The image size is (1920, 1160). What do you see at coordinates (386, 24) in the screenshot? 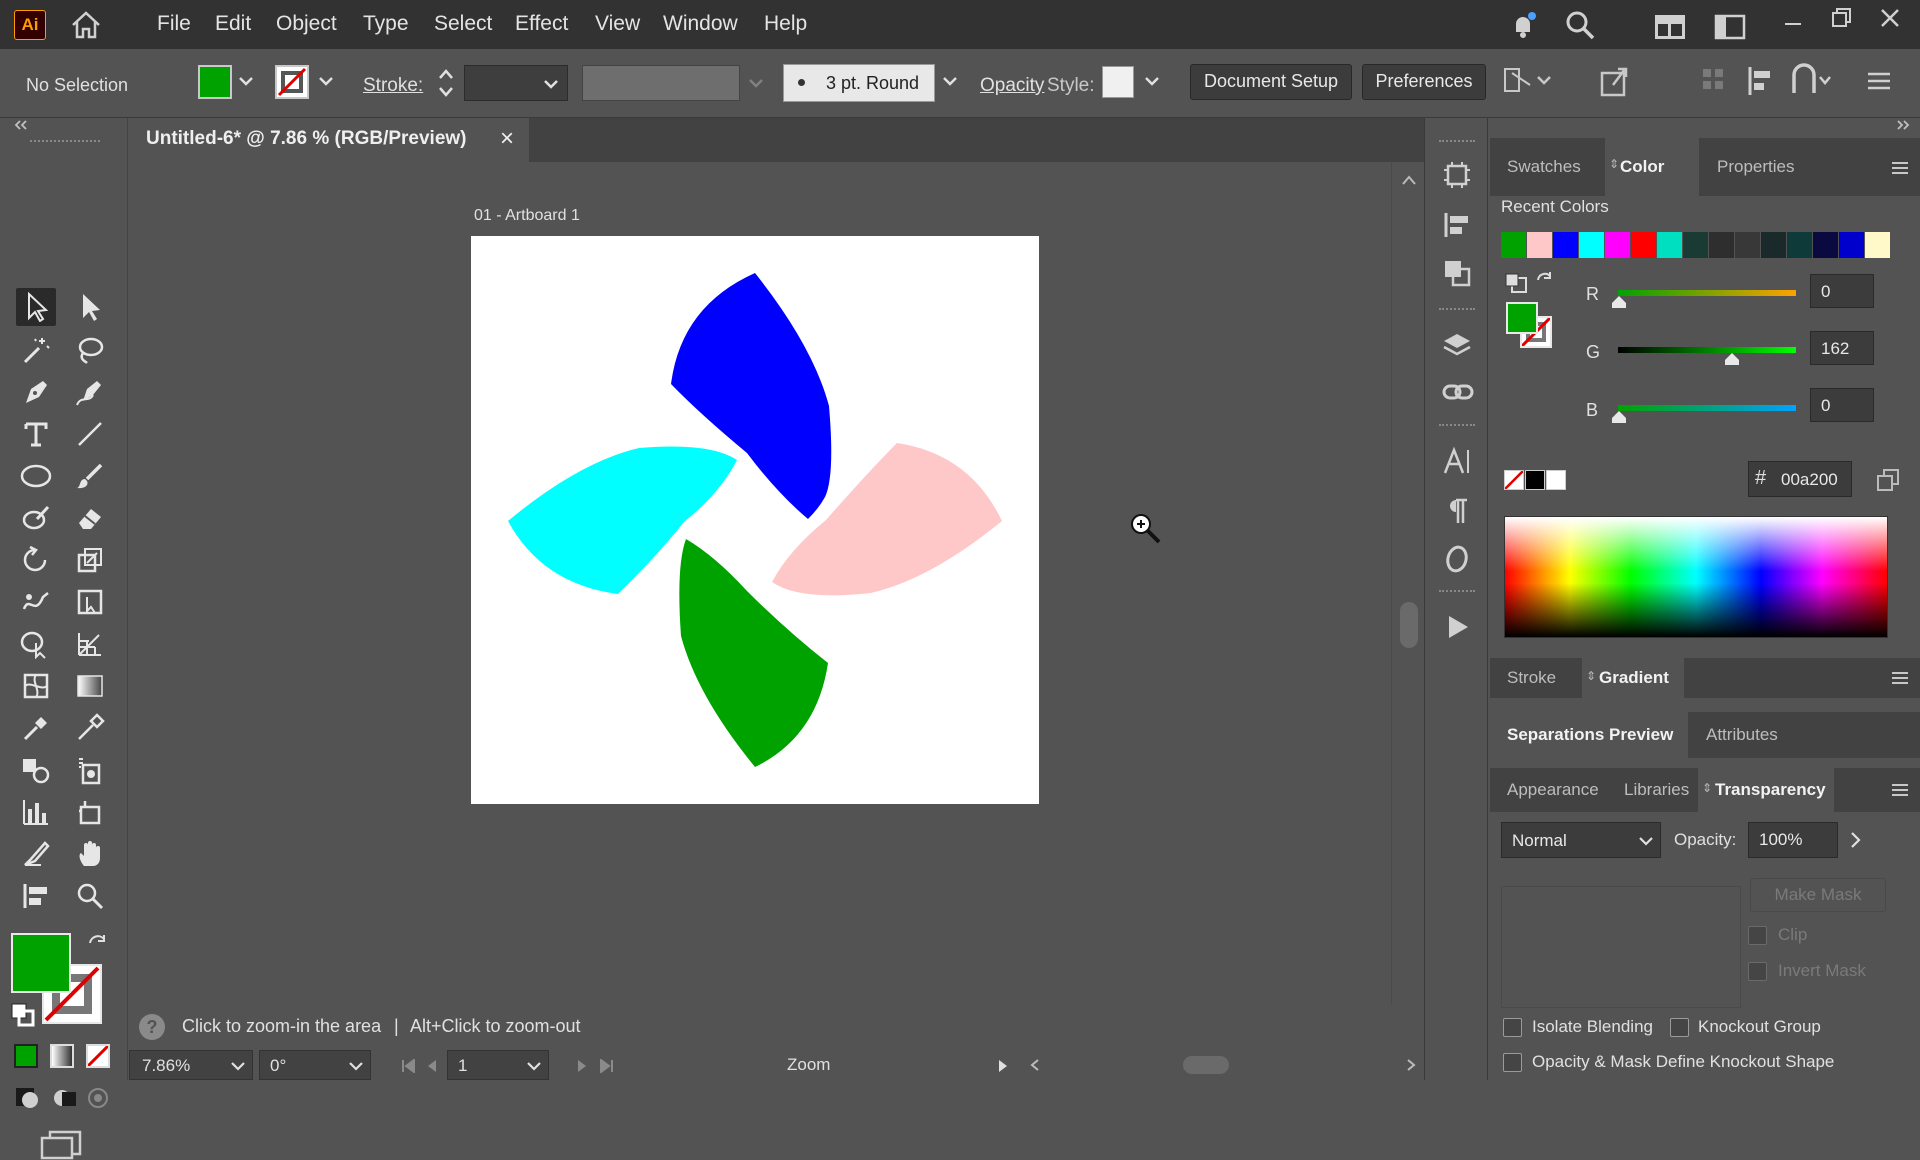
I see `menu-type: Type` at bounding box center [386, 24].